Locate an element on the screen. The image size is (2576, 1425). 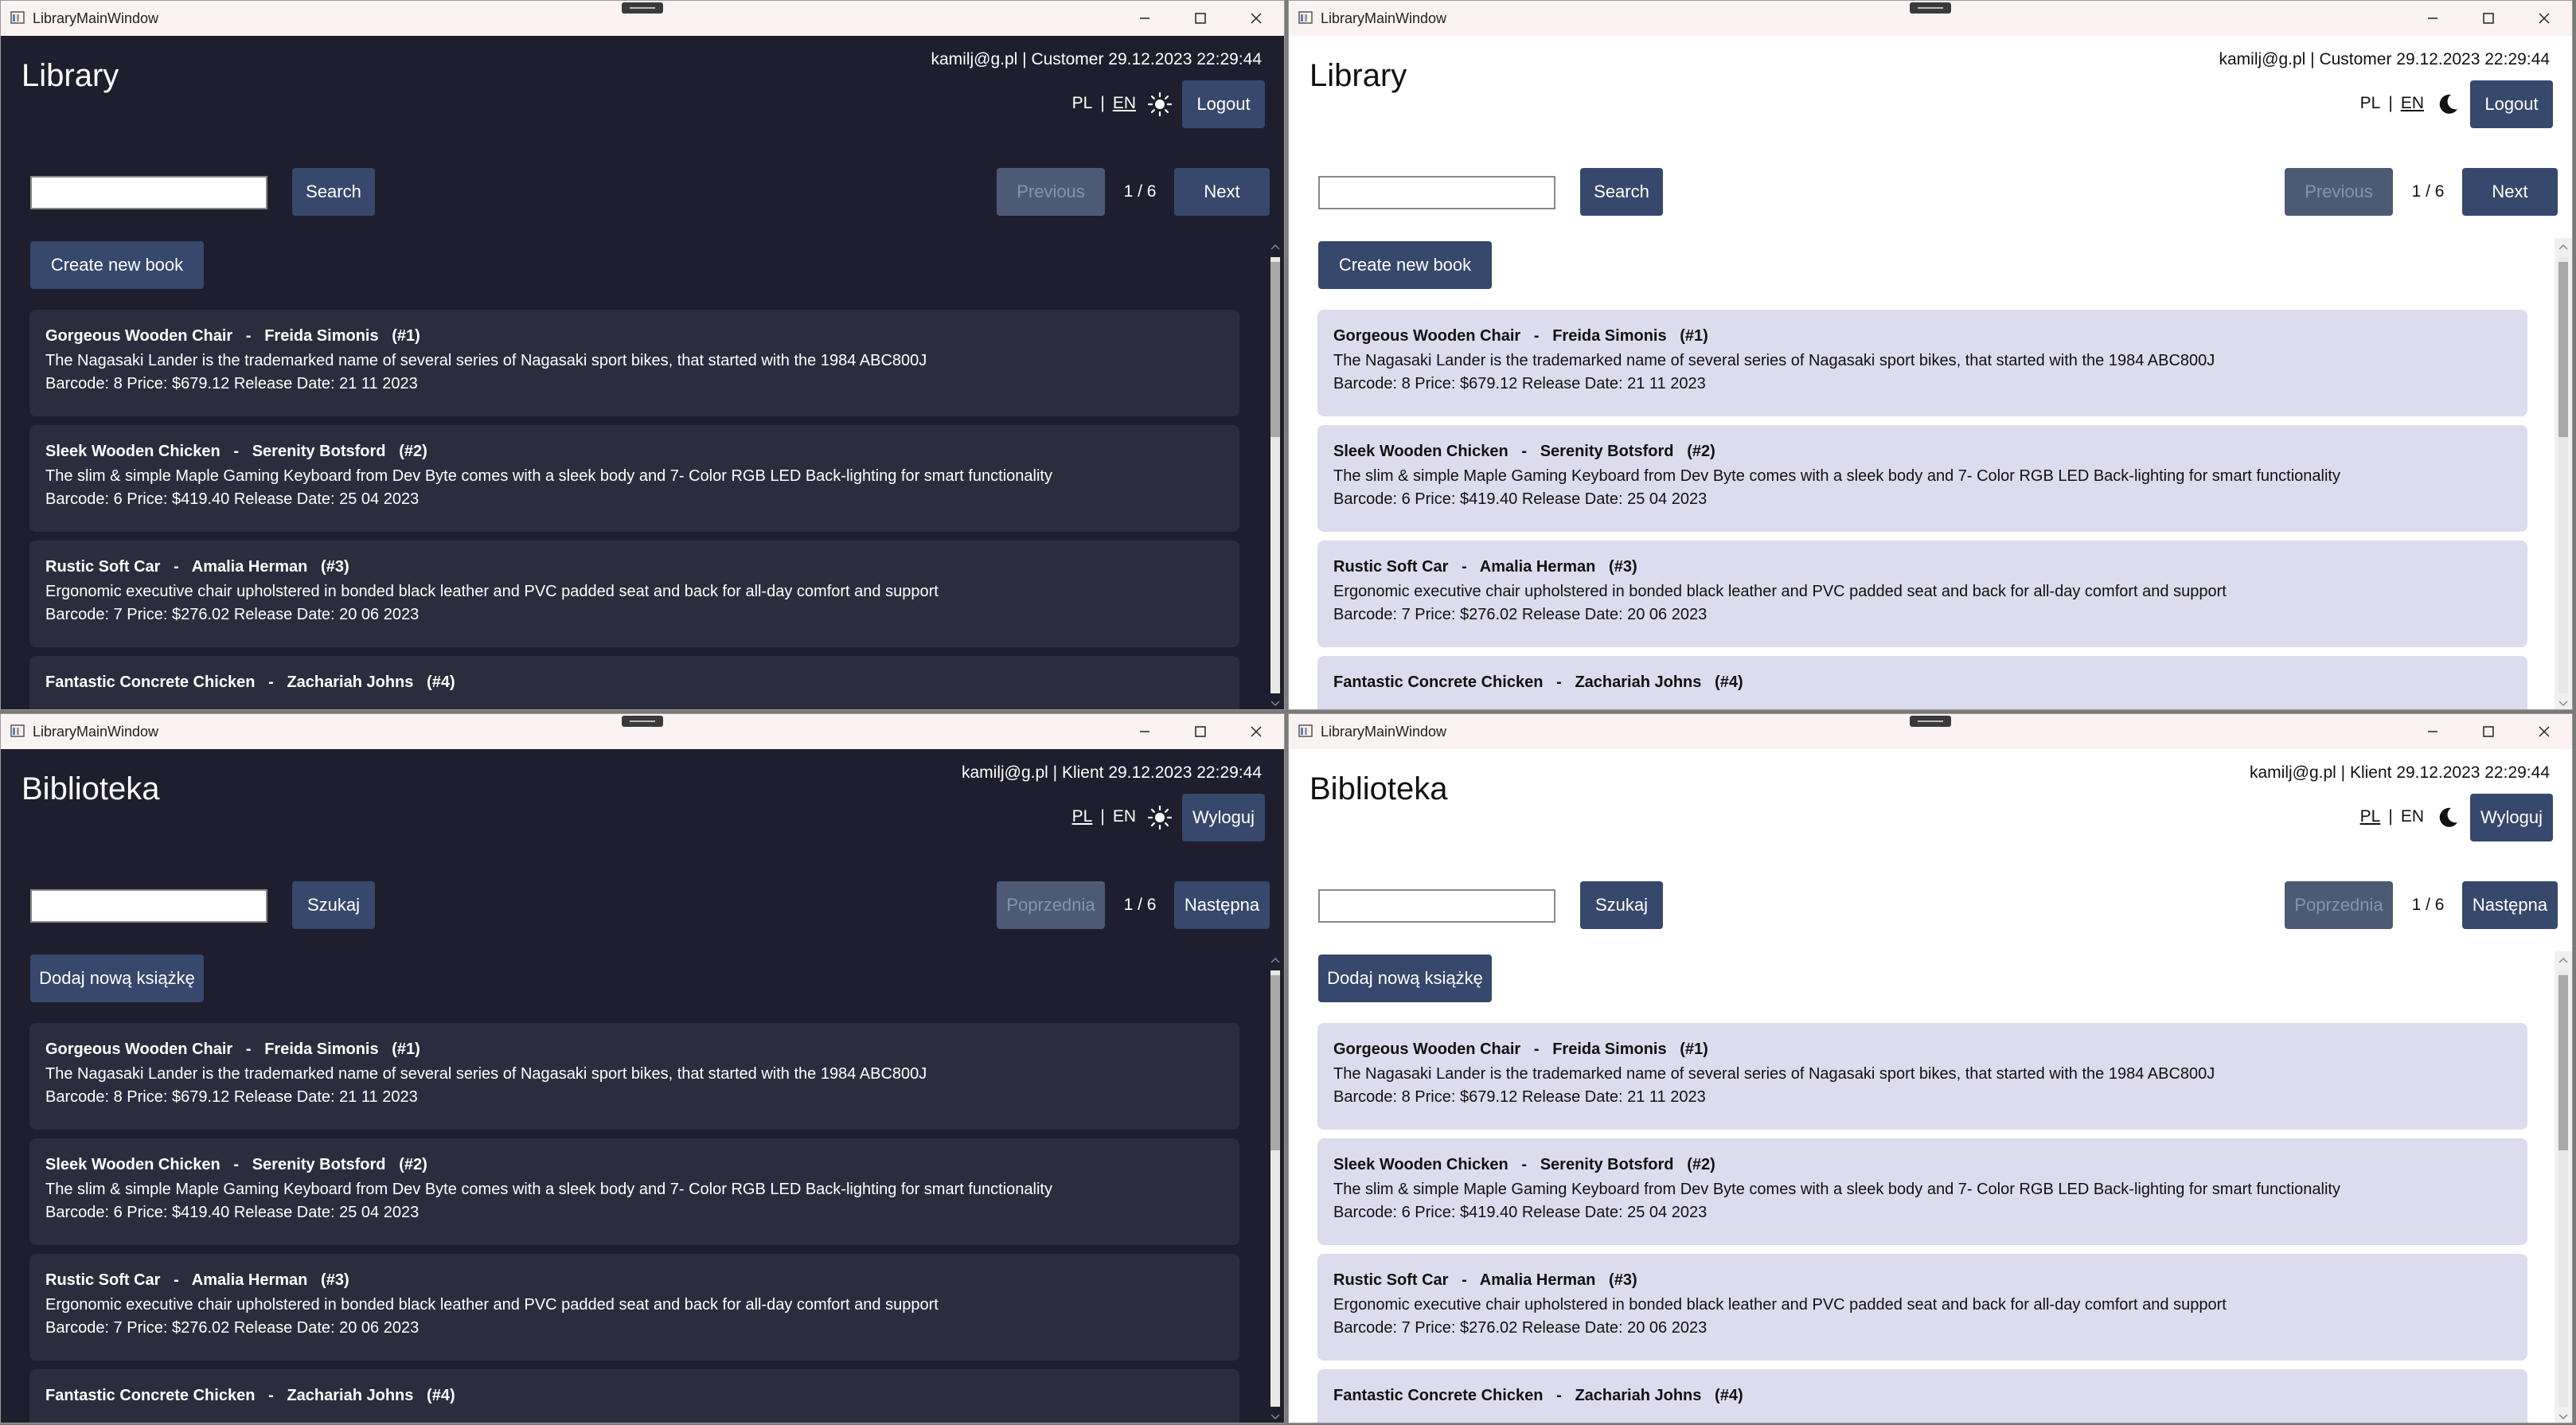
moon-icon is located at coordinates (2448, 104).